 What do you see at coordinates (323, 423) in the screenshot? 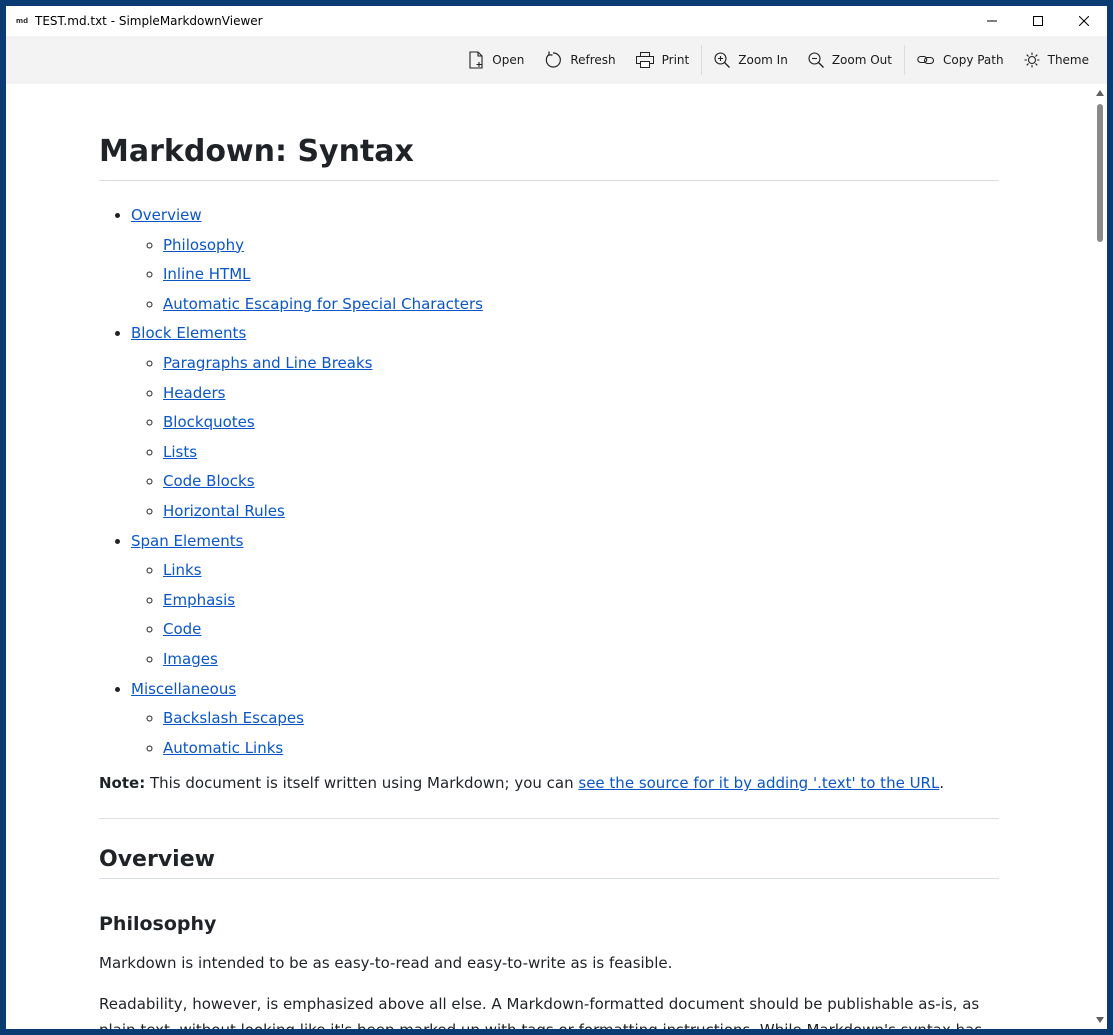
I see `toc-subitem: Blockquotes` at bounding box center [323, 423].